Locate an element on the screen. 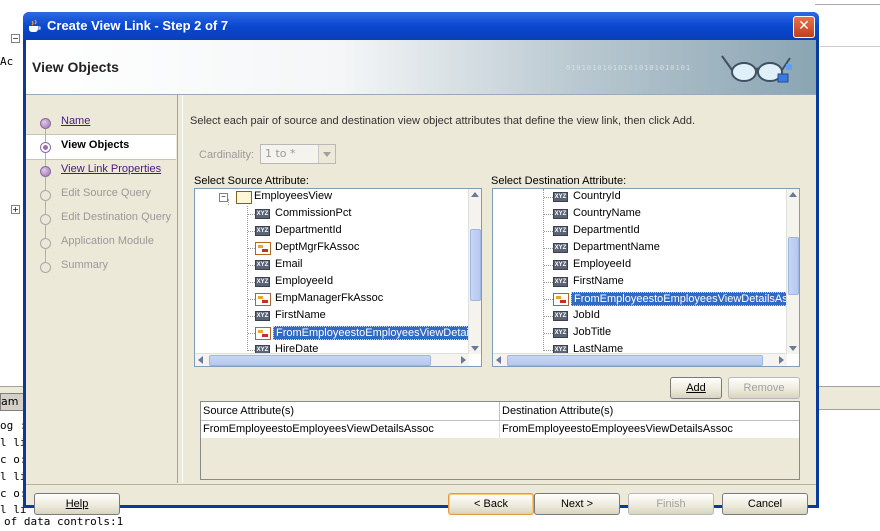 This screenshot has width=880, height=531. page-title: View Objects is located at coordinates (75, 67).